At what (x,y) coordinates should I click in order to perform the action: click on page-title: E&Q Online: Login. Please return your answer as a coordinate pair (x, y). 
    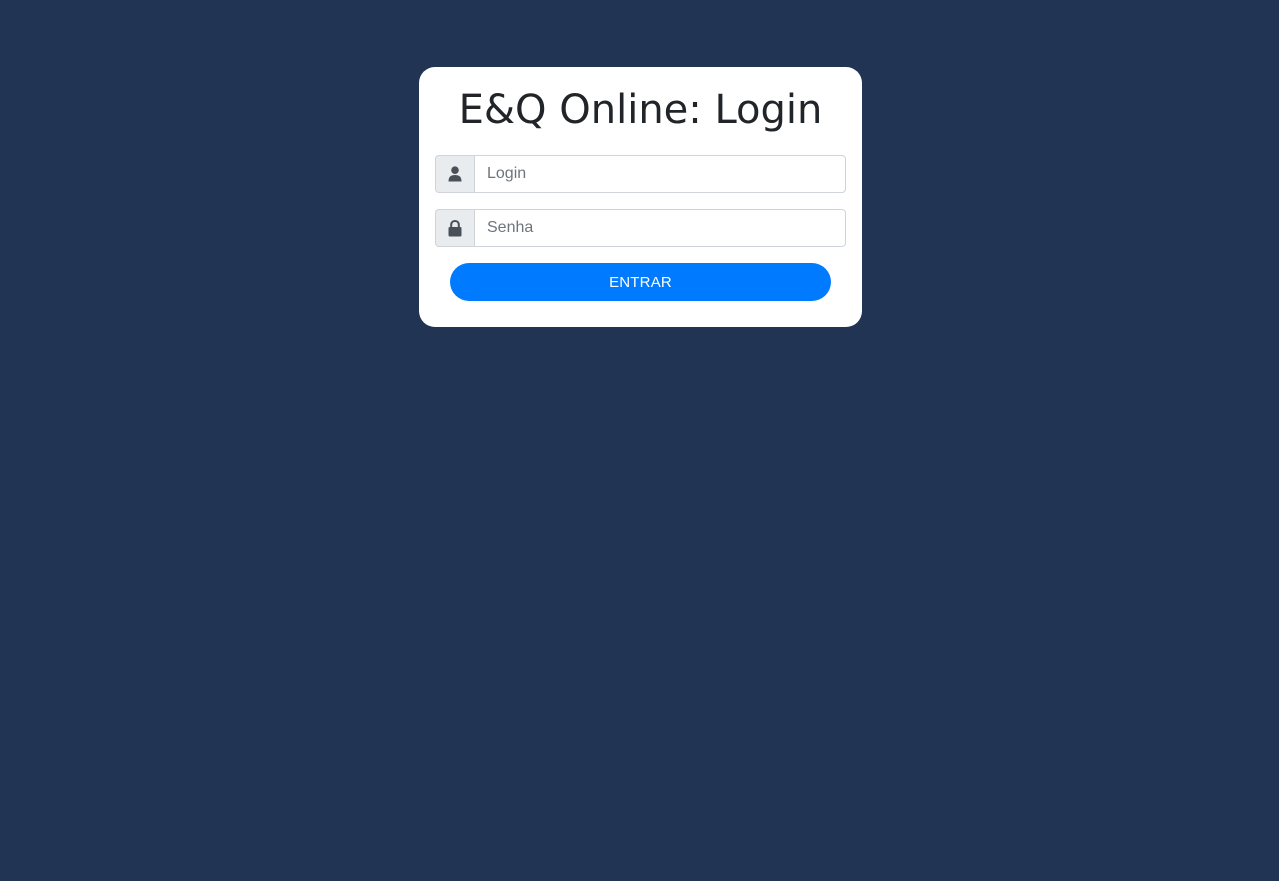
    Looking at the image, I should click on (640, 110).